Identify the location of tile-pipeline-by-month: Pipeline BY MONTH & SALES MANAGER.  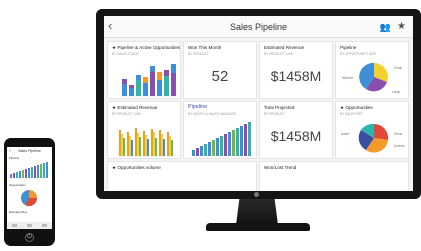
(220, 130).